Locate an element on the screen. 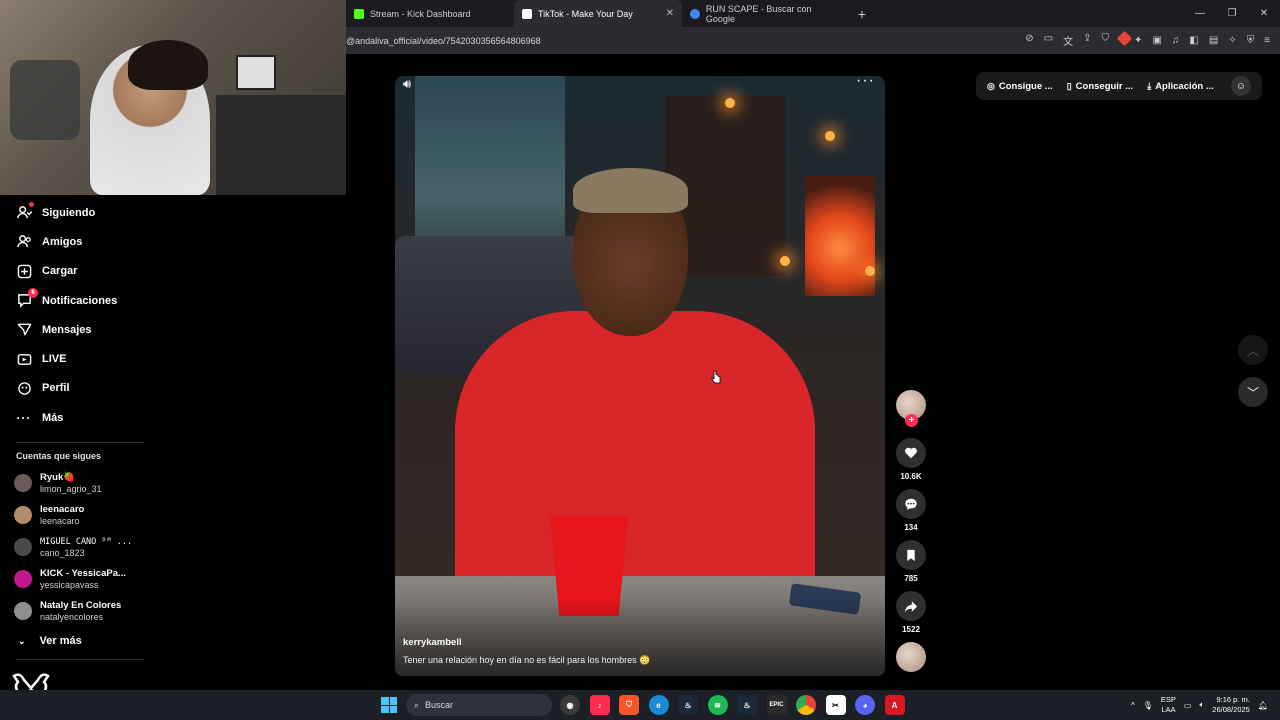 The height and width of the screenshot is (720, 1280). microphone-icon: 🎙︎ is located at coordinates (1148, 705).